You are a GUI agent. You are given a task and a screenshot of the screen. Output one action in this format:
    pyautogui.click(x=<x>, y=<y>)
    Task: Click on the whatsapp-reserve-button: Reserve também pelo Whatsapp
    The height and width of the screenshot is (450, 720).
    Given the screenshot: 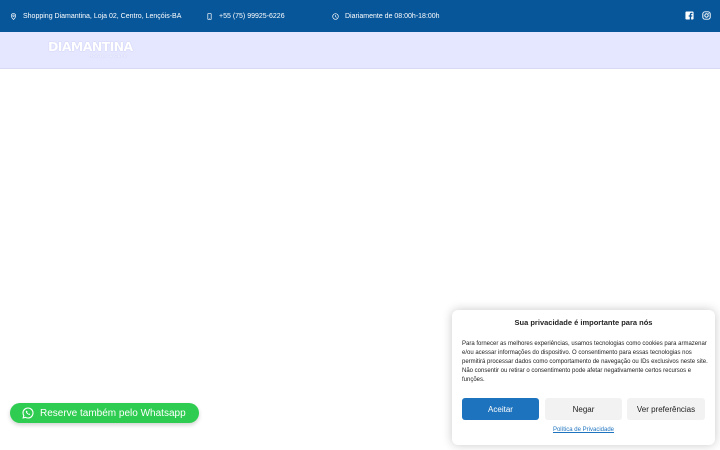 What is the action you would take?
    pyautogui.click(x=104, y=413)
    